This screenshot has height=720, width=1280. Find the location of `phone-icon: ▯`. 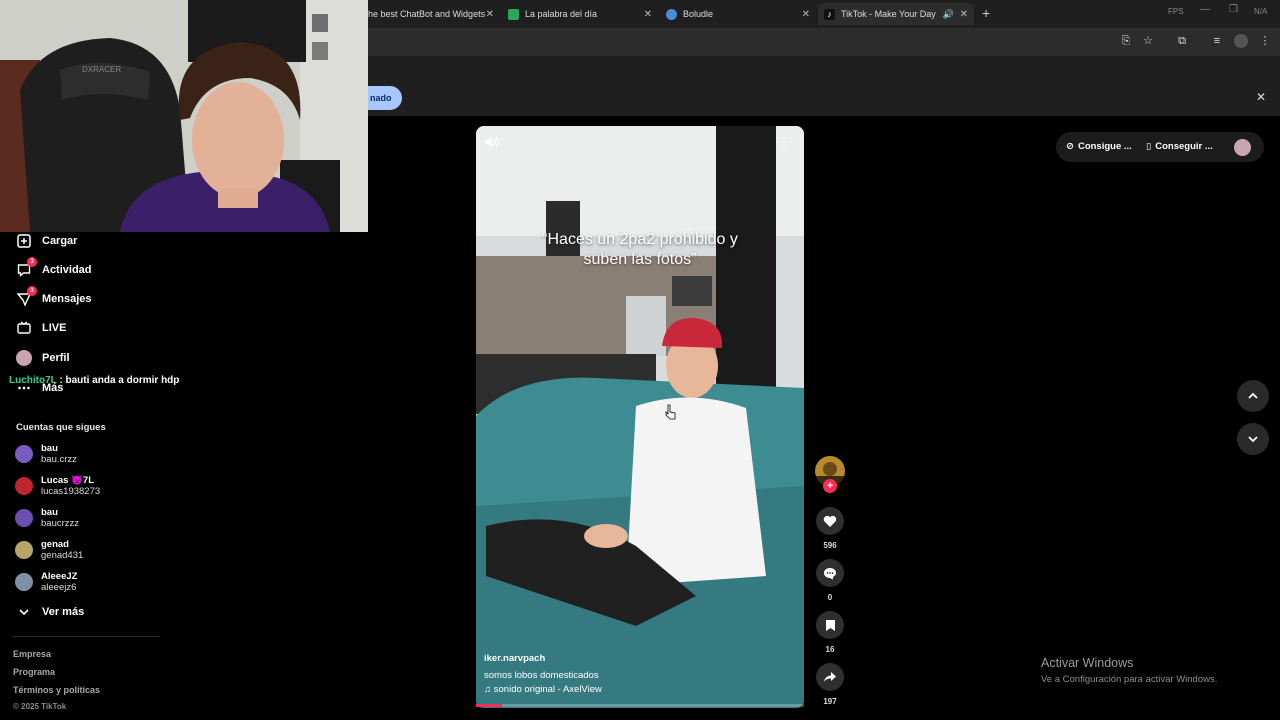

phone-icon: ▯ is located at coordinates (1149, 146).